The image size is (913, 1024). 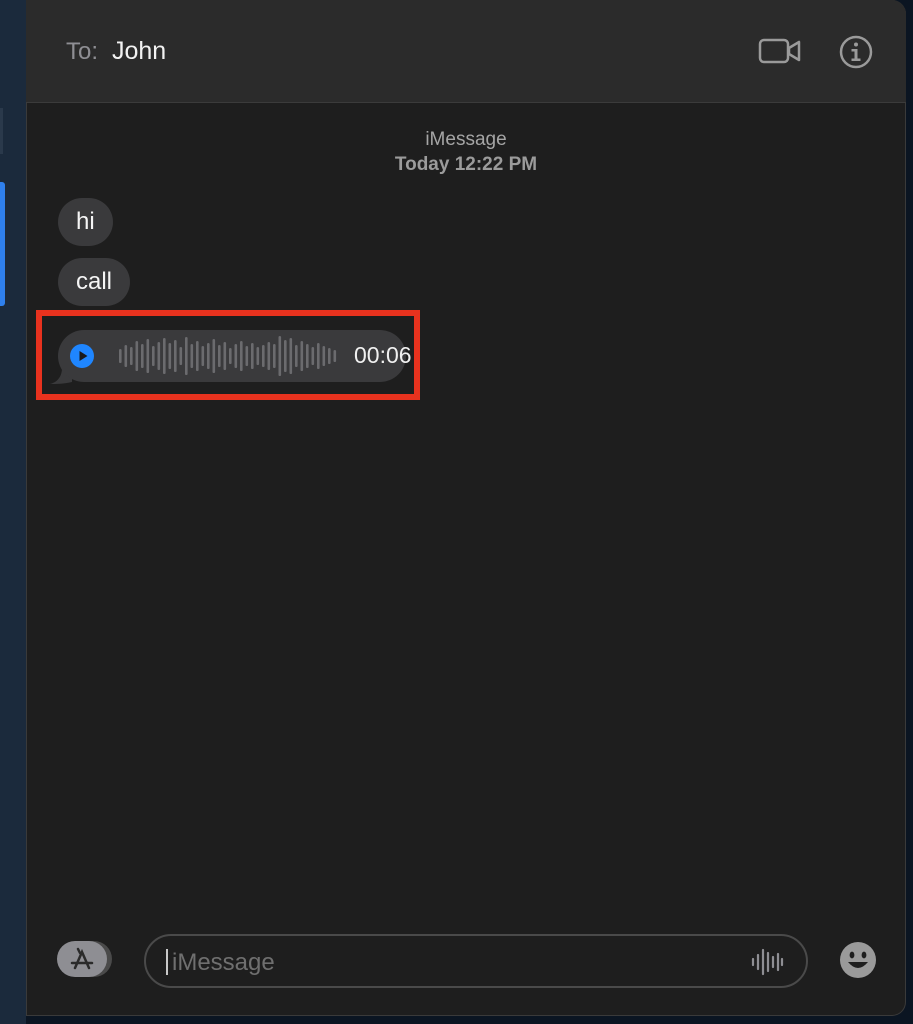 I want to click on thread-timestamp: Today 12:22 PM, so click(x=466, y=164).